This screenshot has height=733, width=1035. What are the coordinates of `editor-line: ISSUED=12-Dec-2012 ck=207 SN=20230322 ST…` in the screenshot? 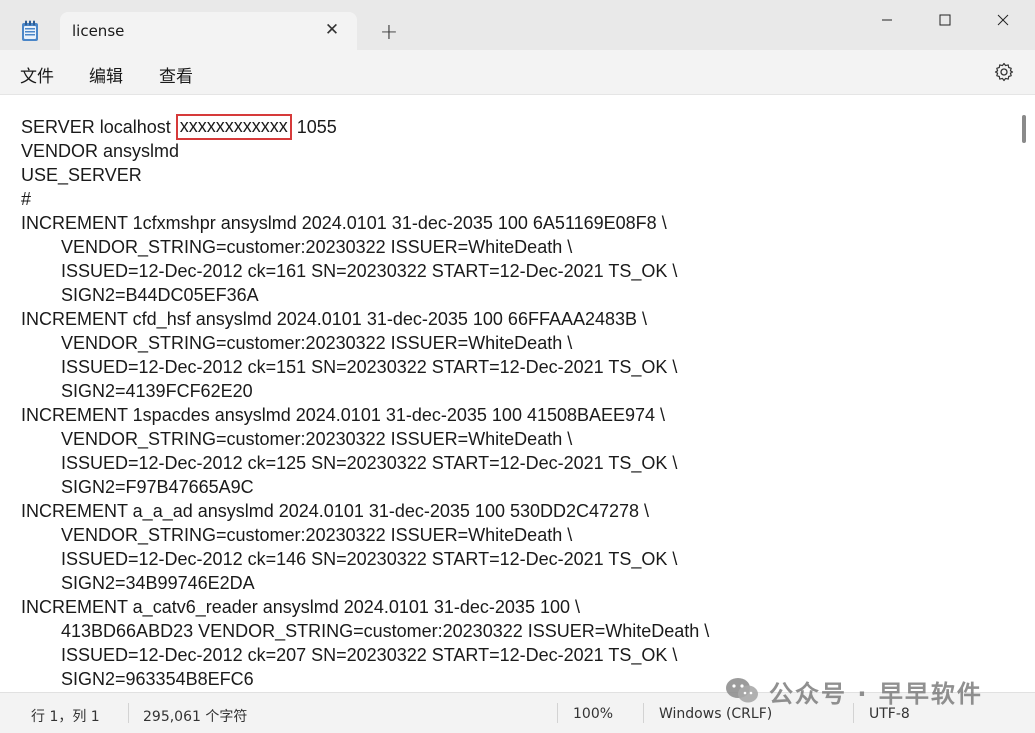 It's located at (516, 655).